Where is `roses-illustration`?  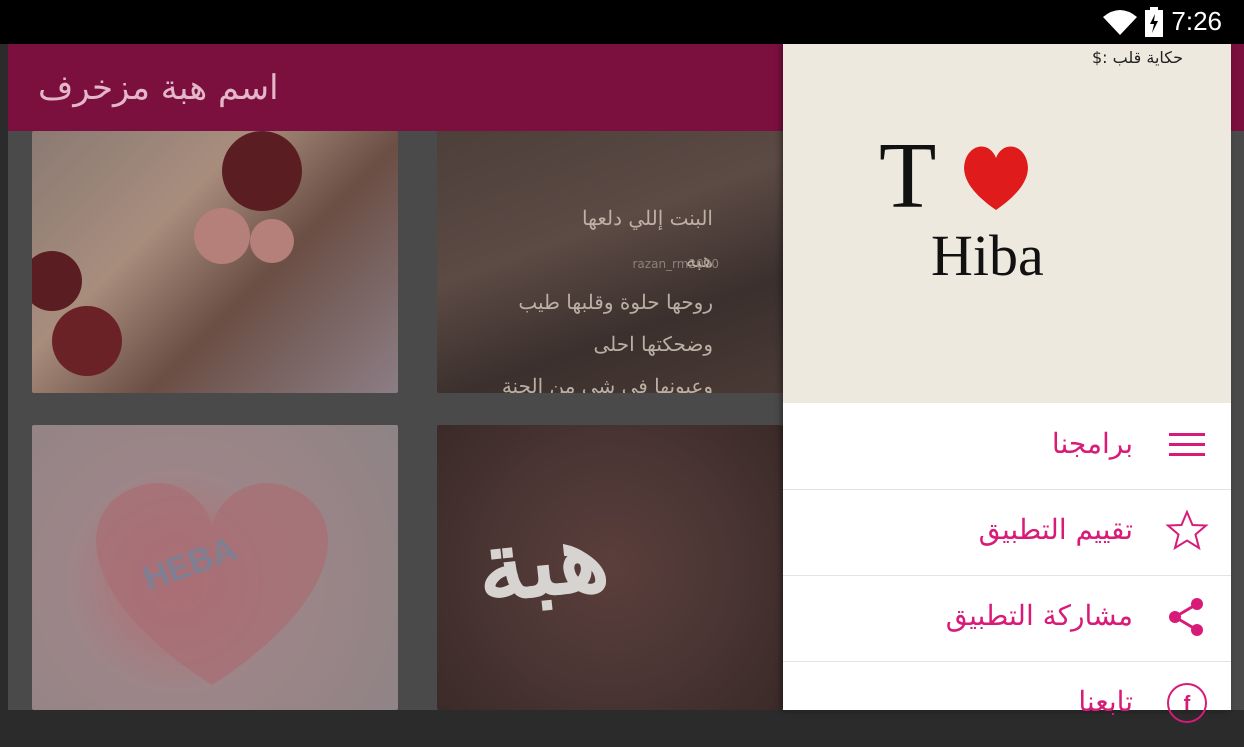 roses-illustration is located at coordinates (167, 253).